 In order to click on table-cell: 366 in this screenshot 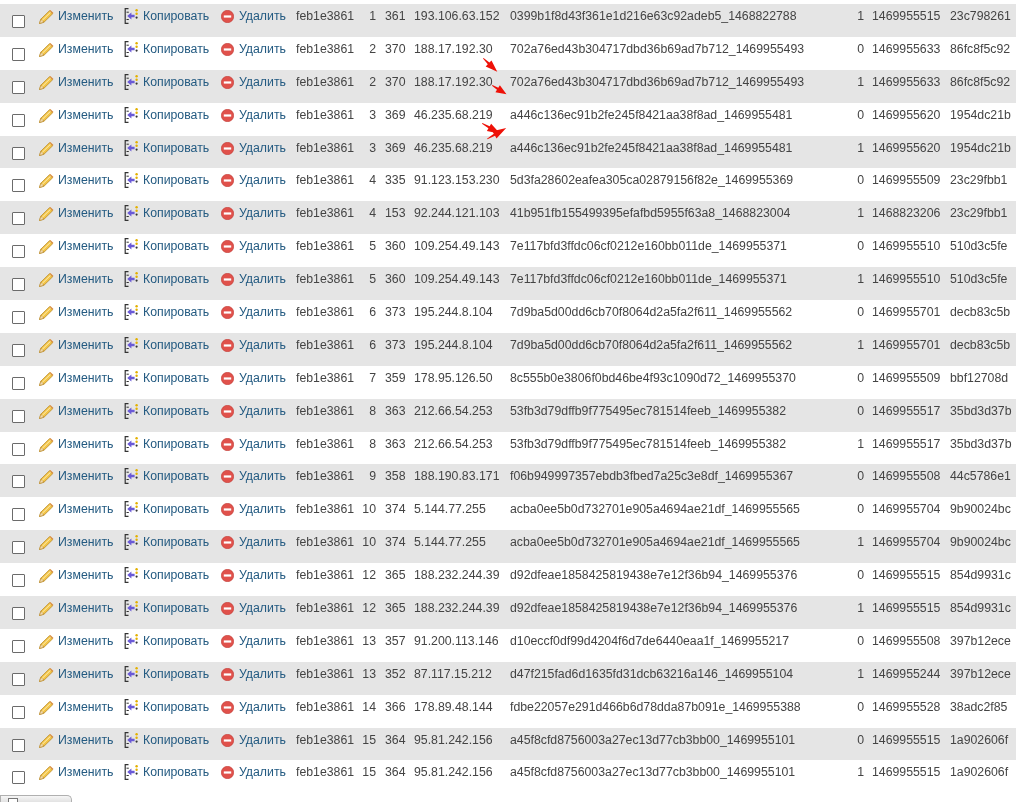, I will do `click(395, 706)`.